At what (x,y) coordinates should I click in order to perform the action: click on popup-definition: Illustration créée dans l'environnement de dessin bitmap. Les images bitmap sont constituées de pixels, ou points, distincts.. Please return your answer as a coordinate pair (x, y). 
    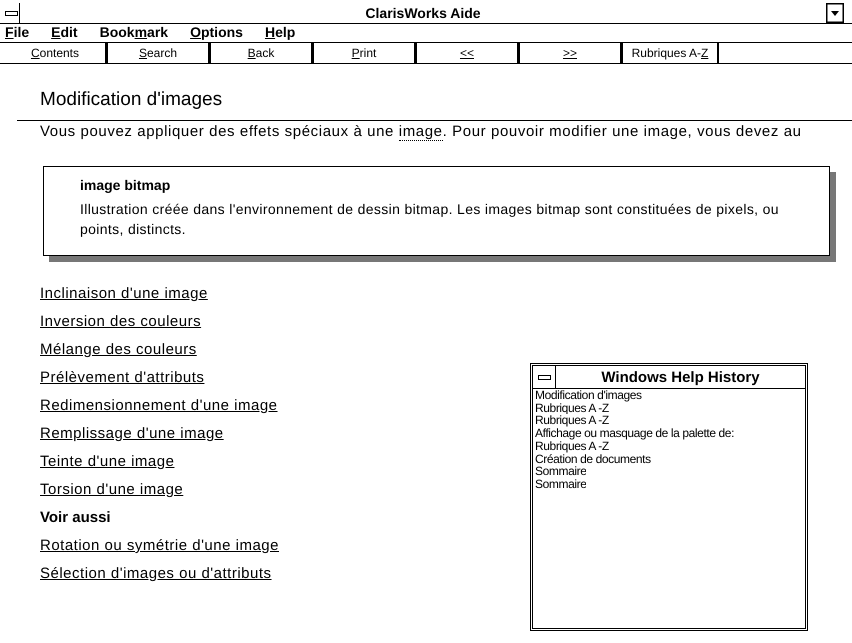
    Looking at the image, I should click on (430, 219).